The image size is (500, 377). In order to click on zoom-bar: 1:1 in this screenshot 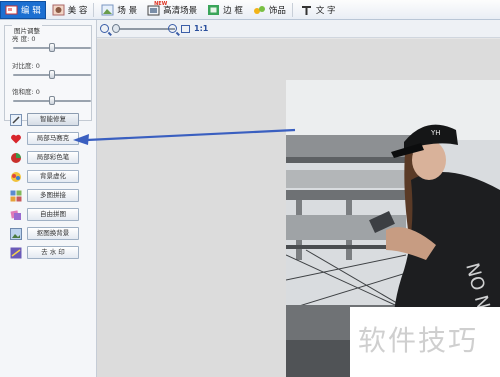, I will do `click(298, 29)`.